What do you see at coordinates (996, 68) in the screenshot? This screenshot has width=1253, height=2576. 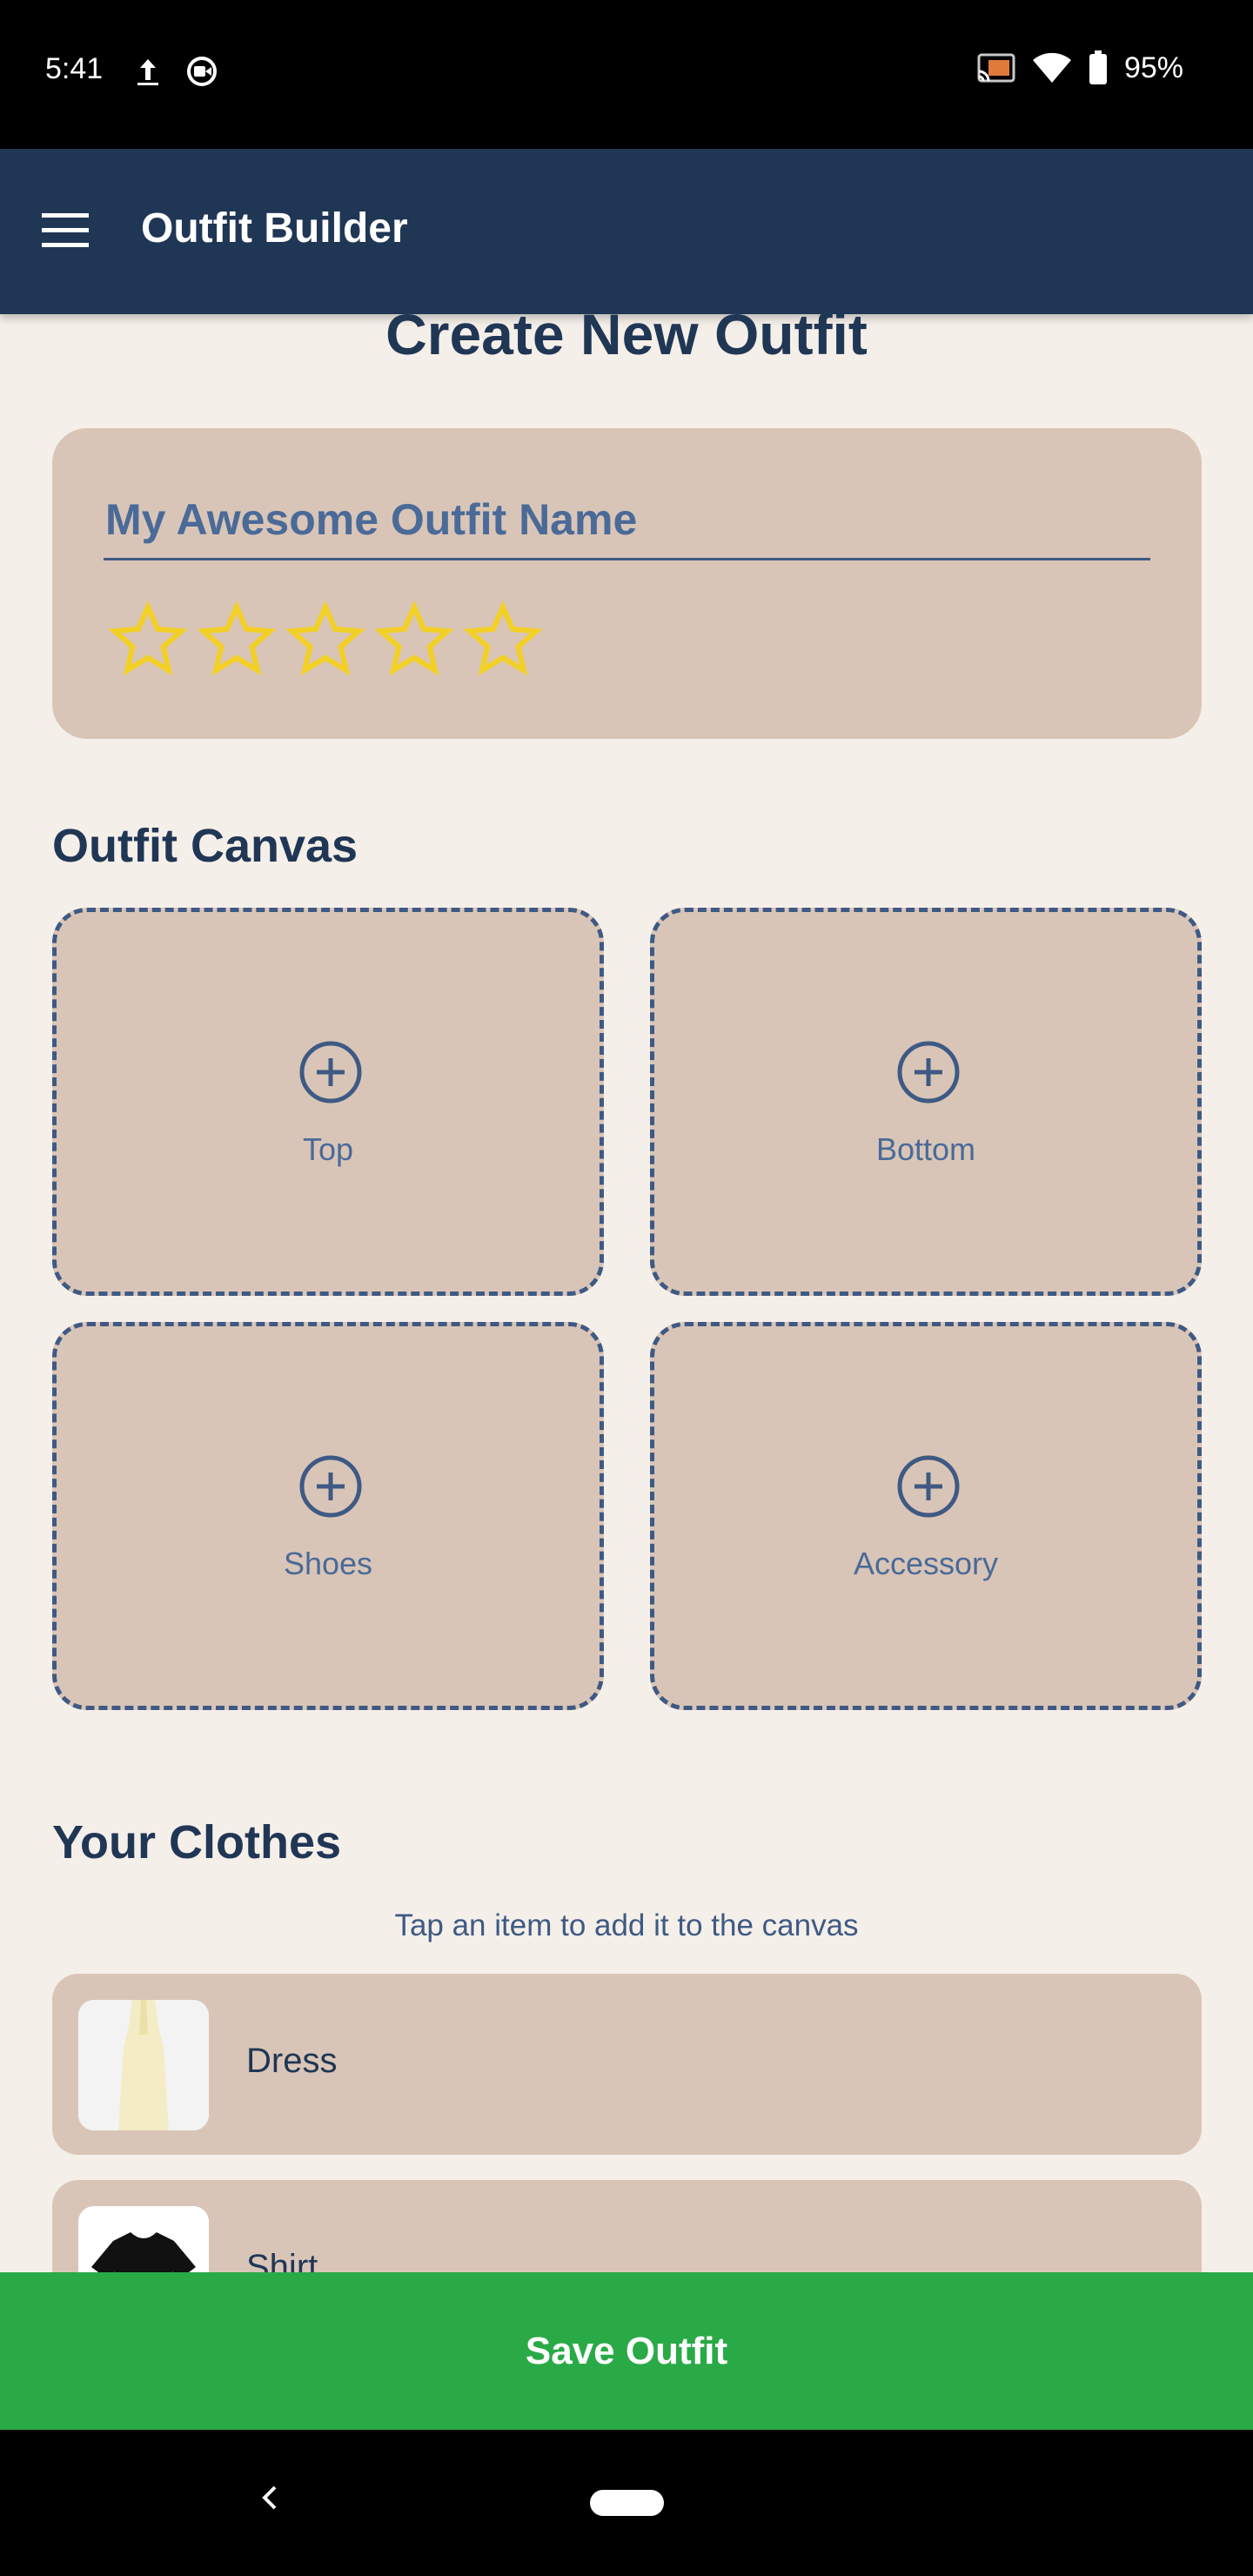 I see `cast-icon` at bounding box center [996, 68].